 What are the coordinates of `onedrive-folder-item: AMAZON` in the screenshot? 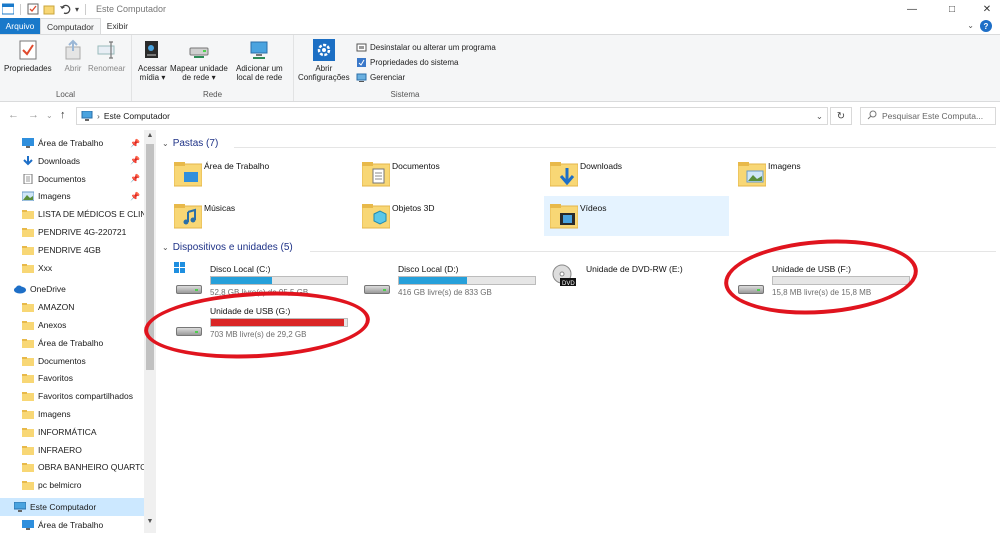 It's located at (72, 307).